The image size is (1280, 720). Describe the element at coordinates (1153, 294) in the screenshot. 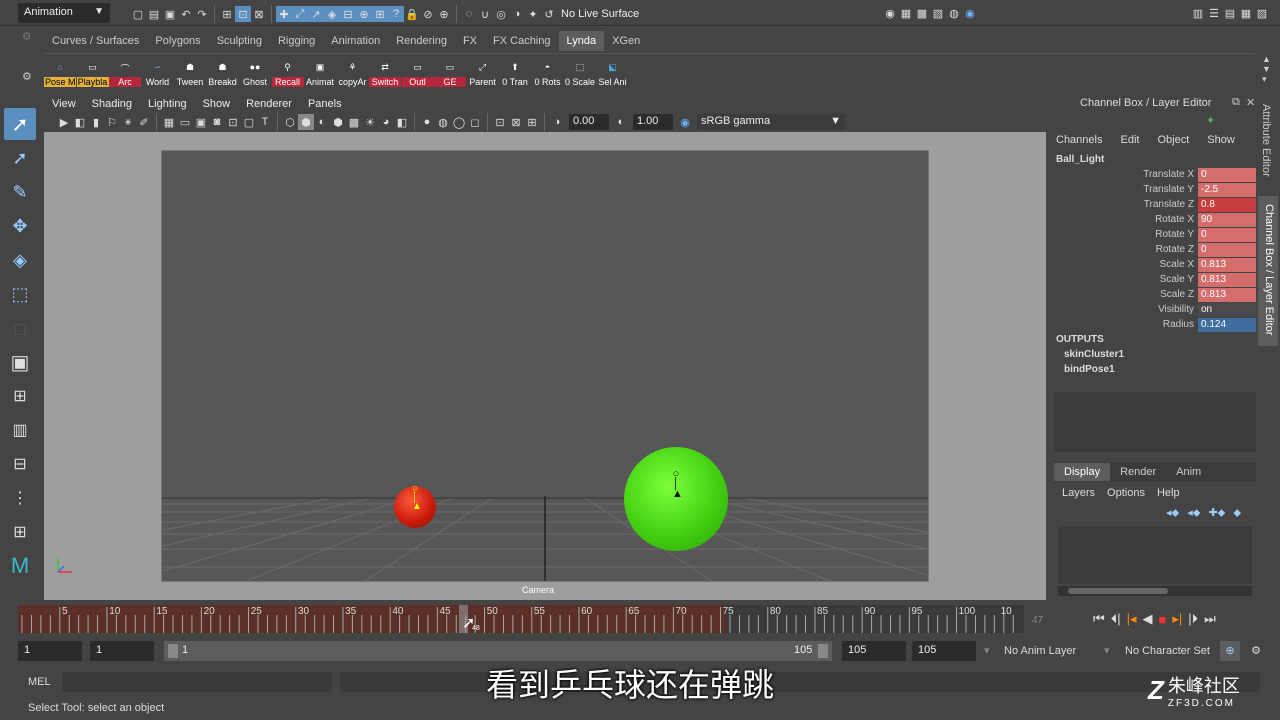

I see `attr-scale-z: Scale Z 0.813` at that location.